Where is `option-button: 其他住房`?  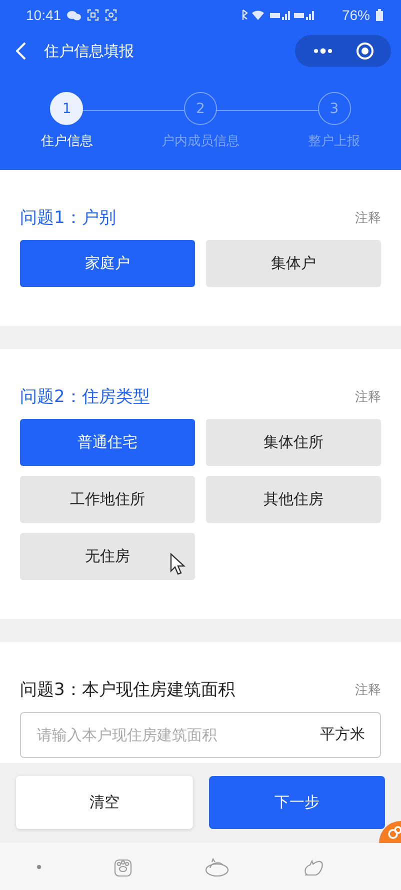
option-button: 其他住房 is located at coordinates (293, 499).